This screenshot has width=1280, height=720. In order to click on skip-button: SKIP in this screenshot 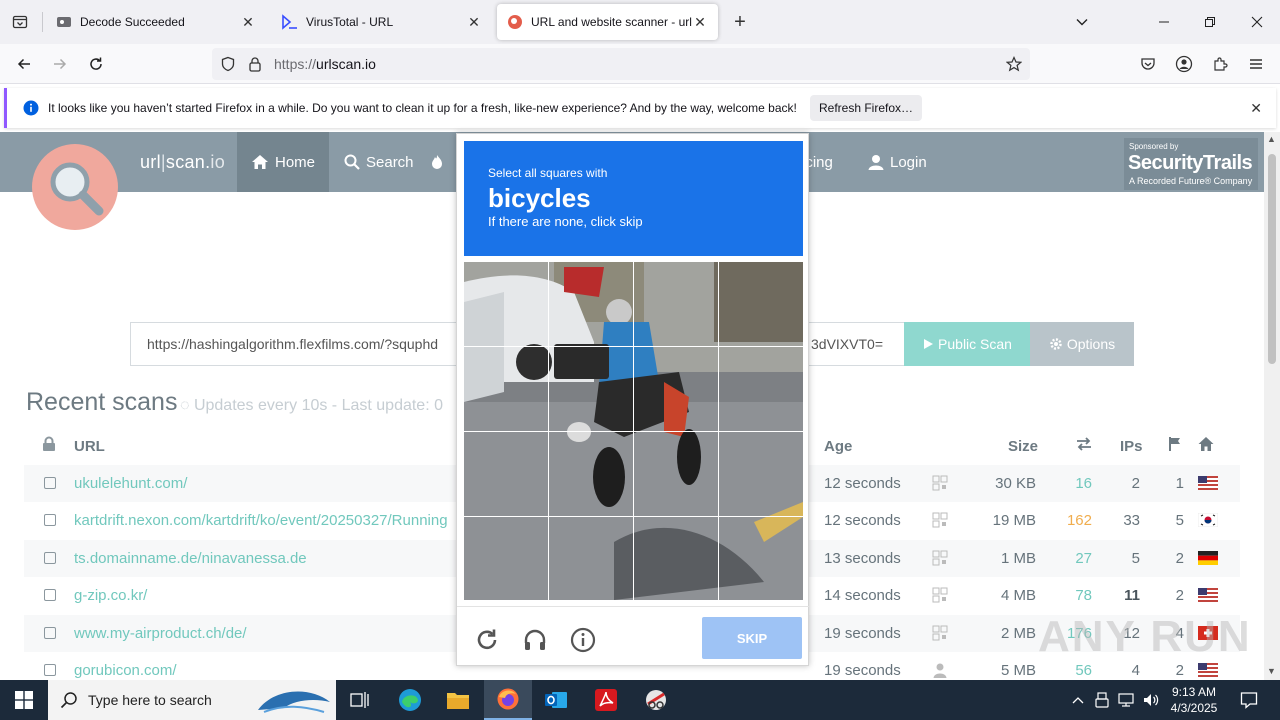, I will do `click(752, 638)`.